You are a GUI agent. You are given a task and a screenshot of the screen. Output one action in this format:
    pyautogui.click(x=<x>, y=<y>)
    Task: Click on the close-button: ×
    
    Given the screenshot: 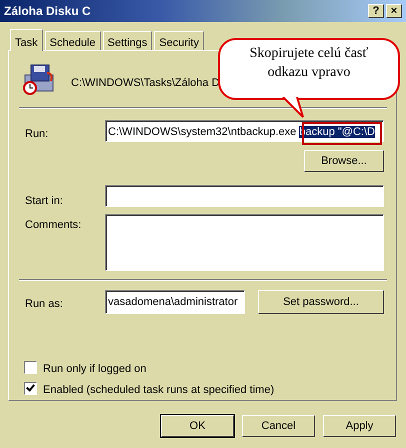 What is the action you would take?
    pyautogui.click(x=394, y=11)
    